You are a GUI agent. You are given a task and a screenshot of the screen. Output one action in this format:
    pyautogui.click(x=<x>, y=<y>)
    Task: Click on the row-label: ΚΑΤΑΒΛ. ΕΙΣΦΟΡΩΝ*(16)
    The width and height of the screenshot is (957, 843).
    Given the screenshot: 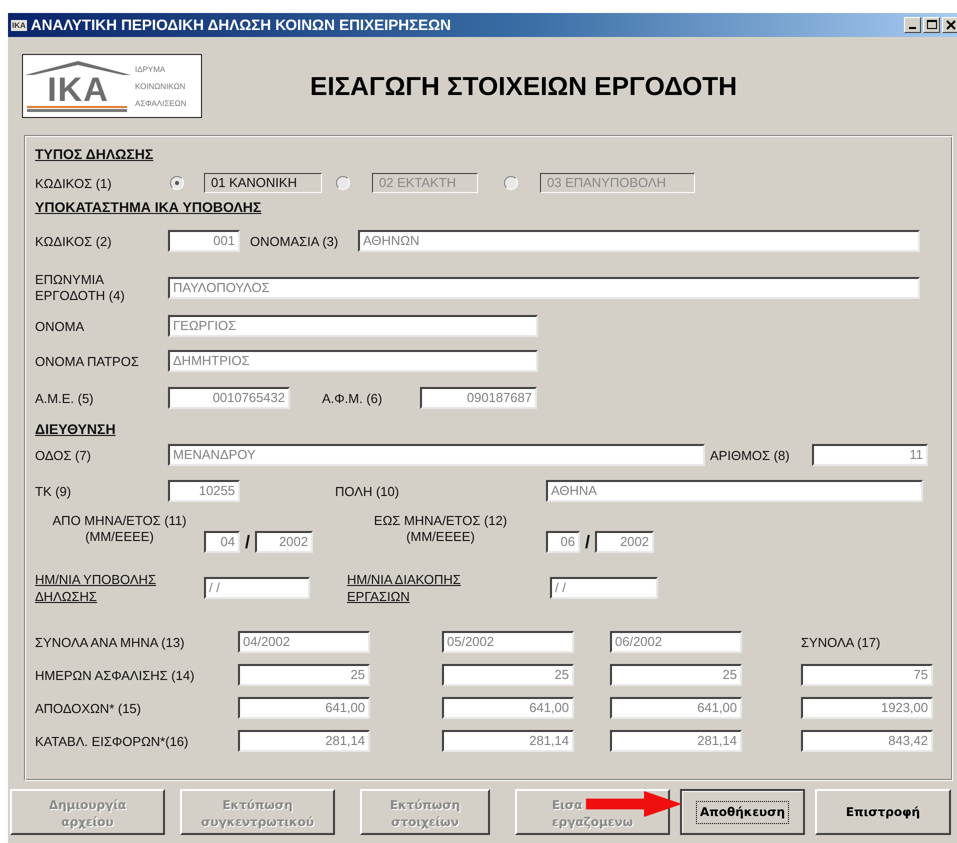 What is the action you would take?
    pyautogui.click(x=112, y=741)
    